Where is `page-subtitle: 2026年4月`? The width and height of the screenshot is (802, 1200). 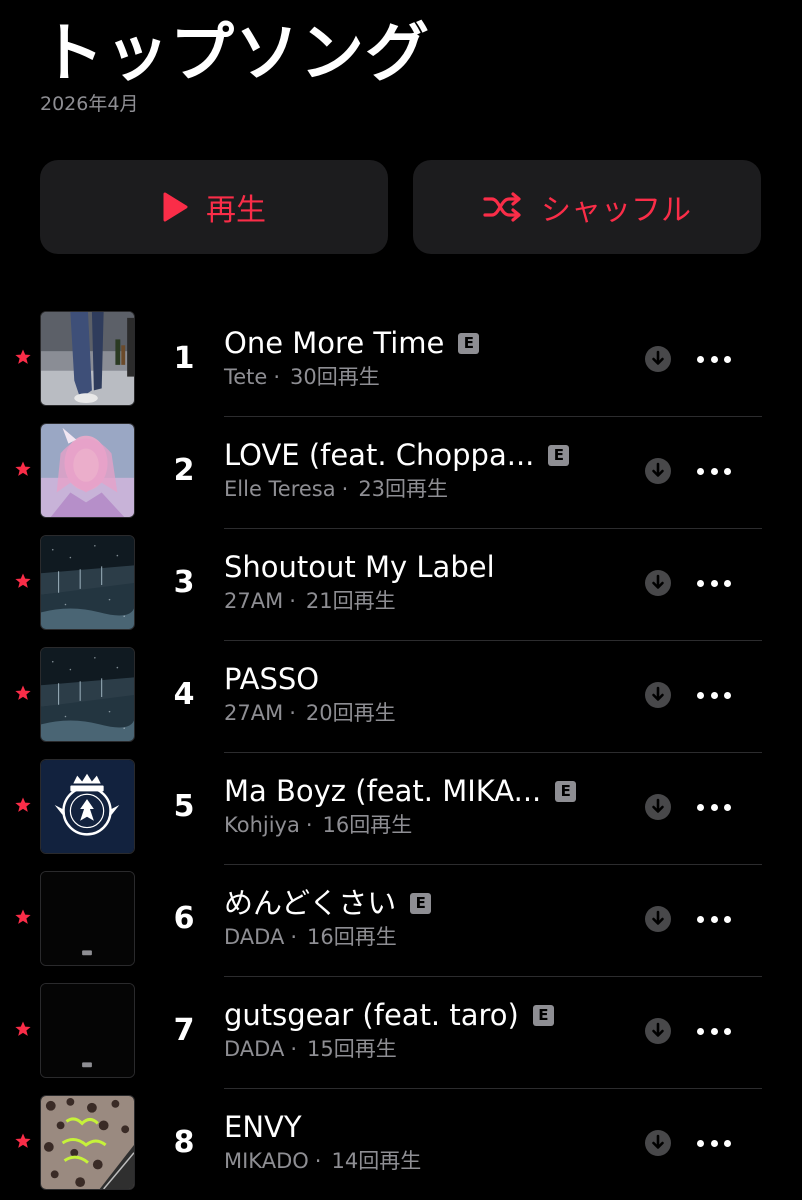 page-subtitle: 2026年4月 is located at coordinates (89, 104).